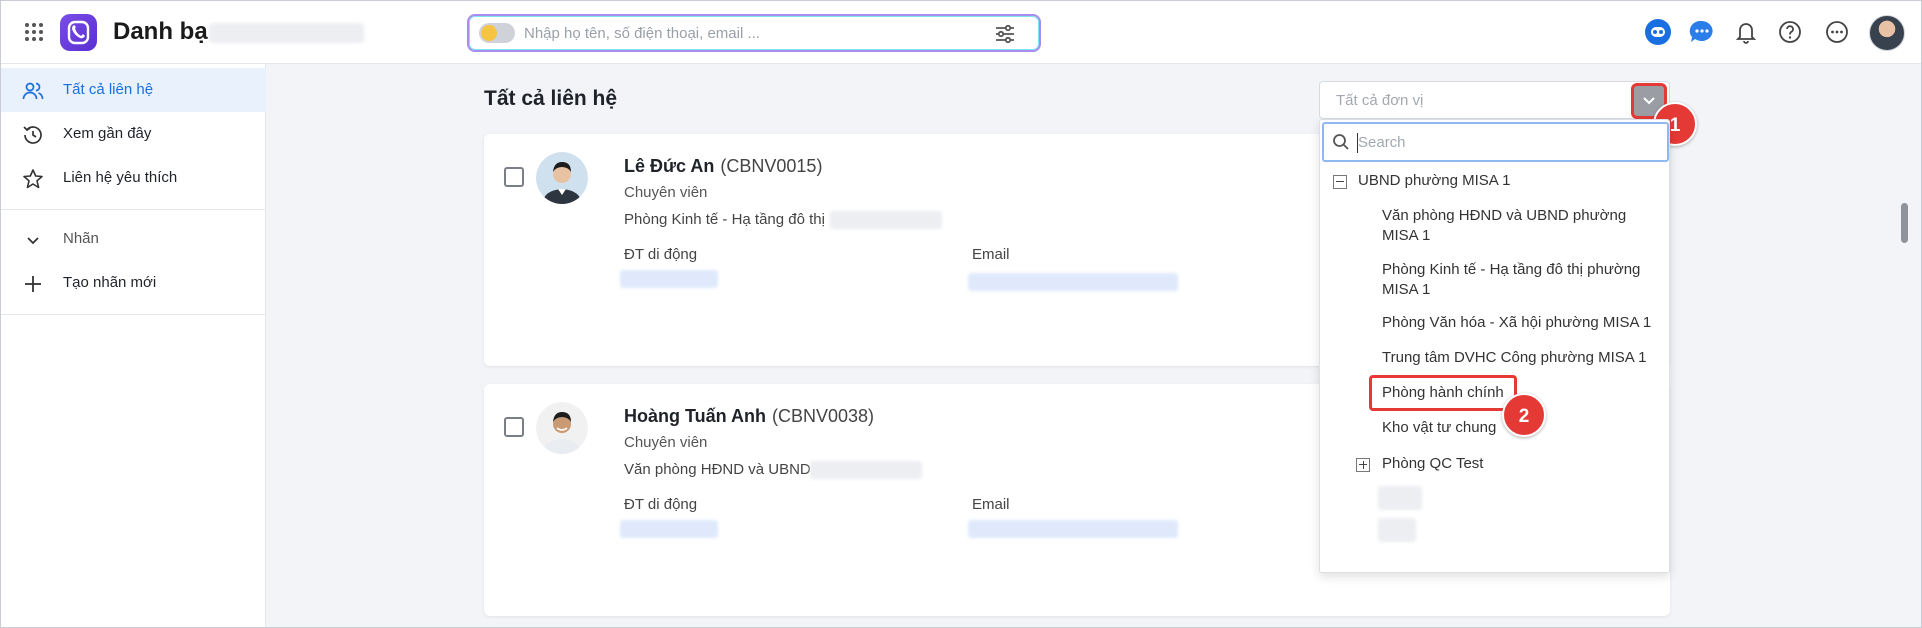 The width and height of the screenshot is (1922, 628). What do you see at coordinates (1432, 464) in the screenshot?
I see `tree-item-unit: Phòng QC Test` at bounding box center [1432, 464].